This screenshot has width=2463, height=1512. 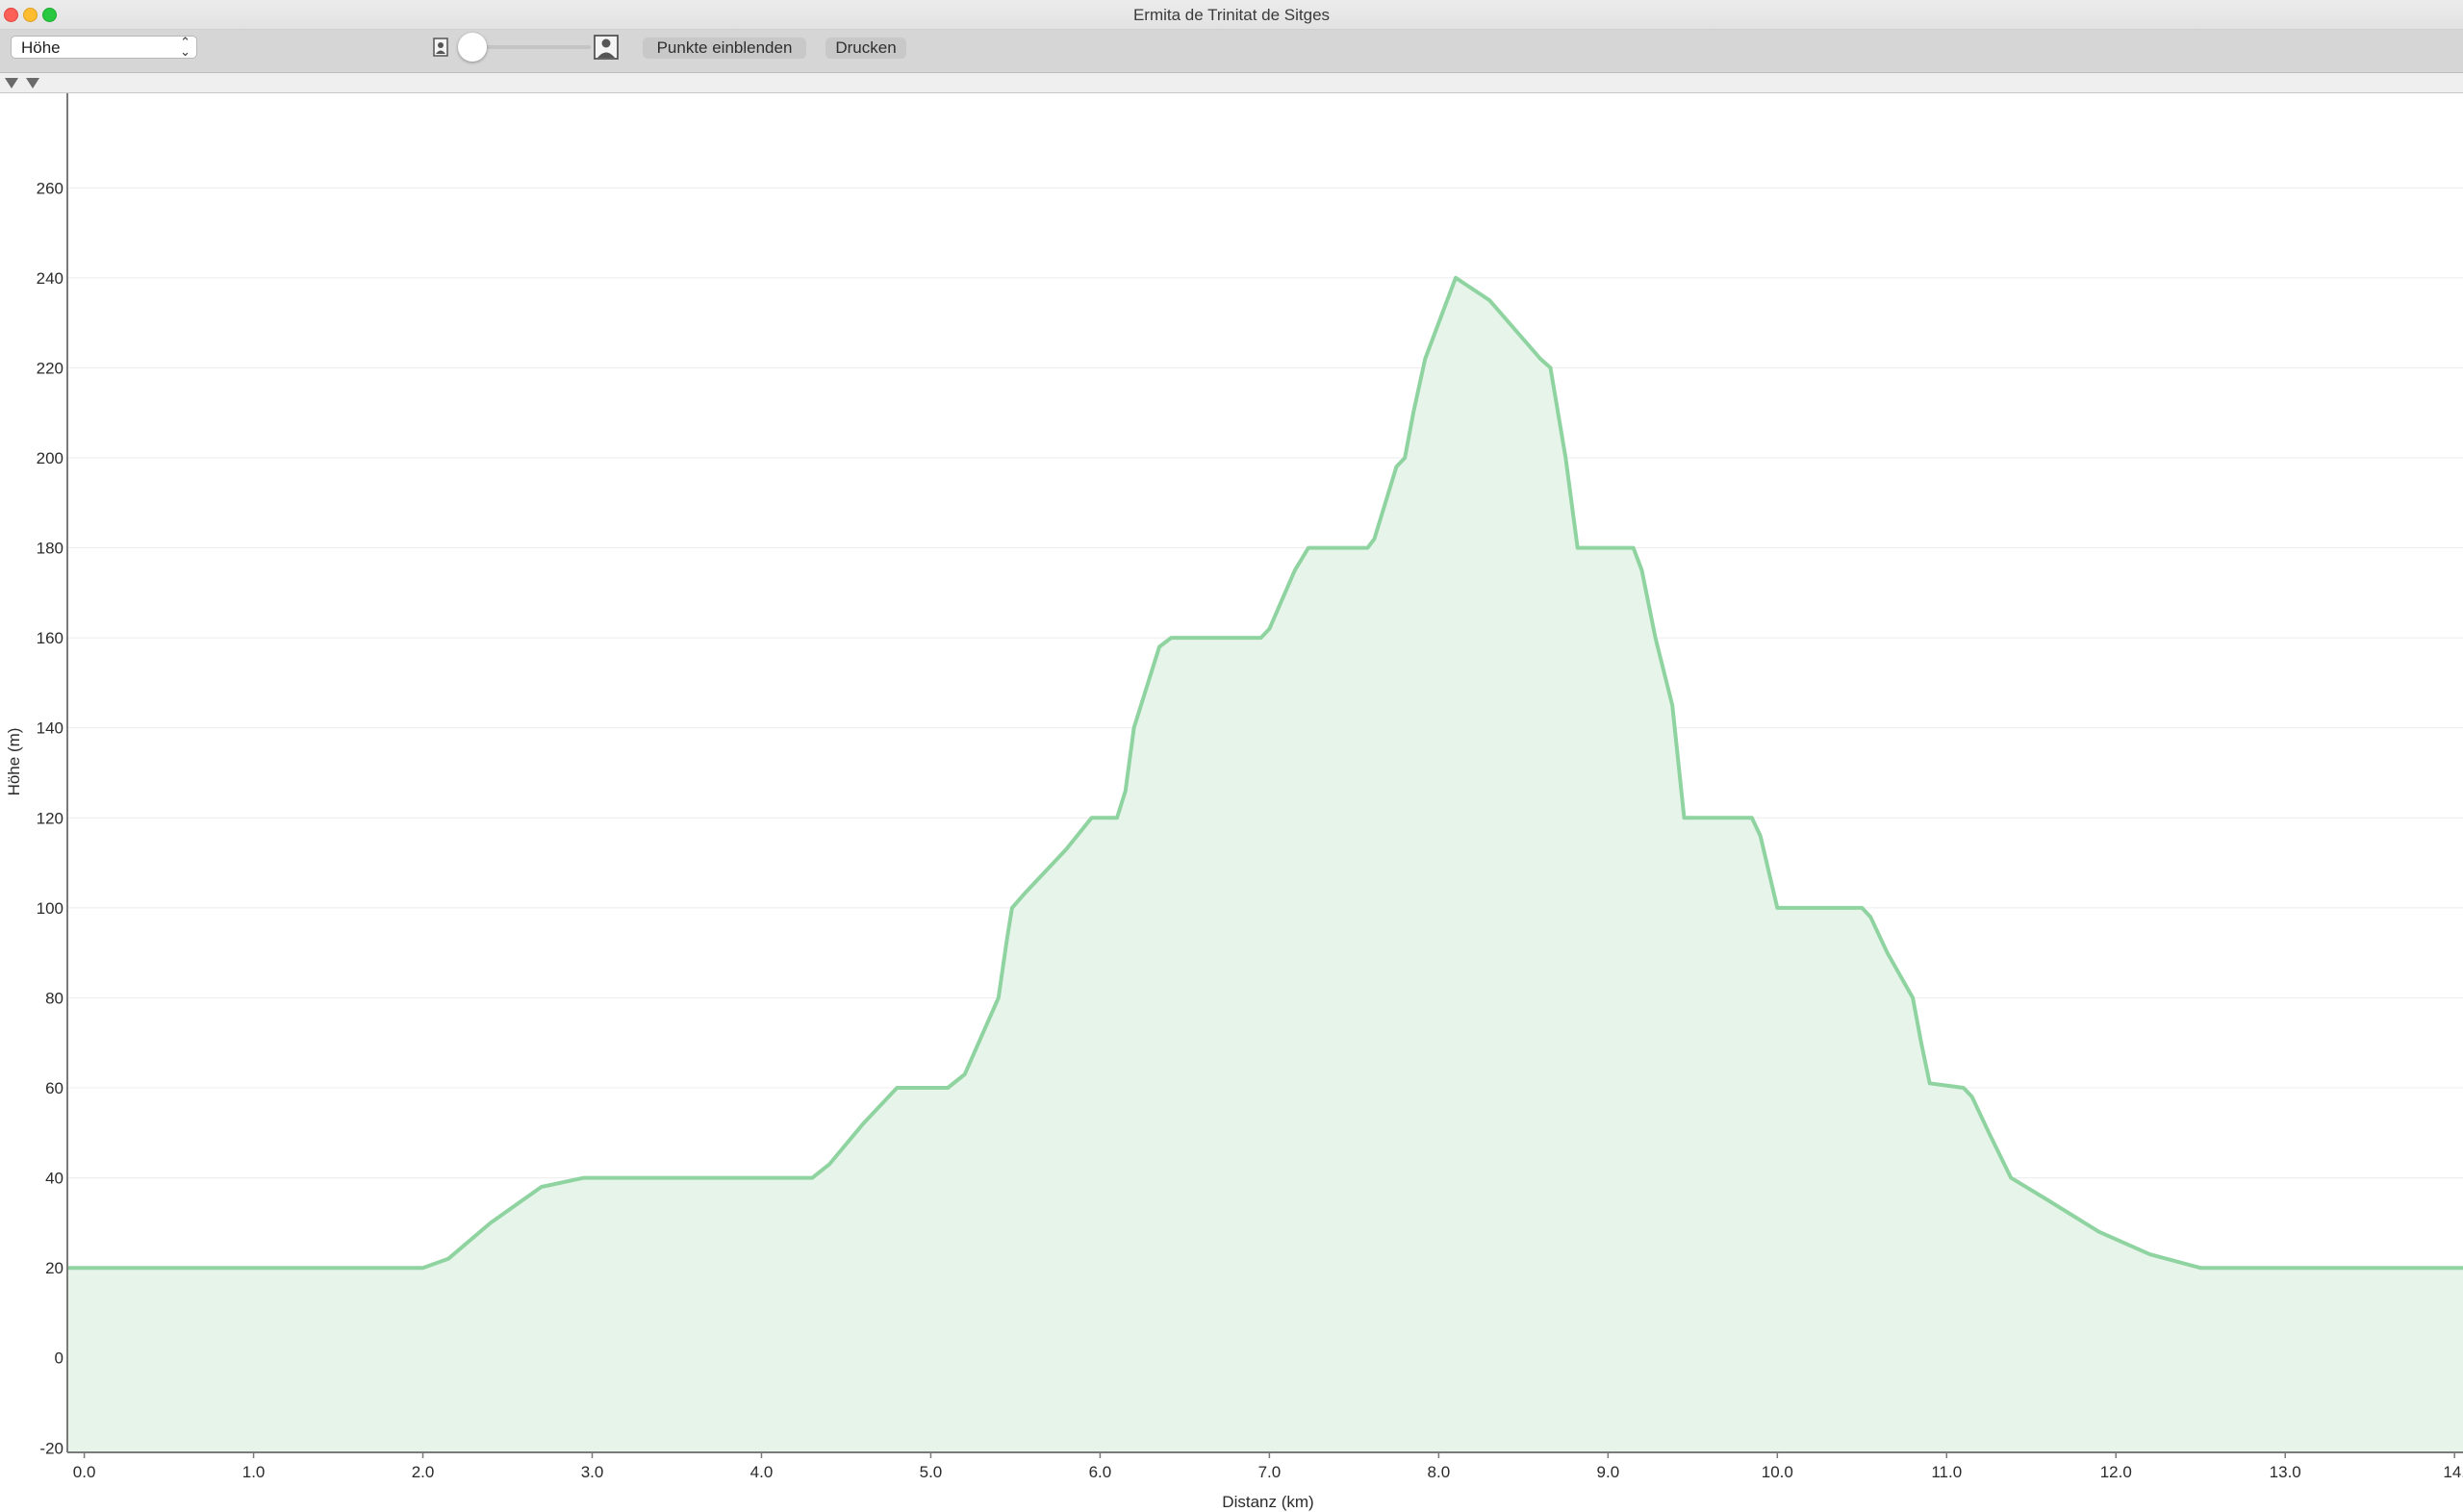 I want to click on x-tick-label: 3.0, so click(x=592, y=1472).